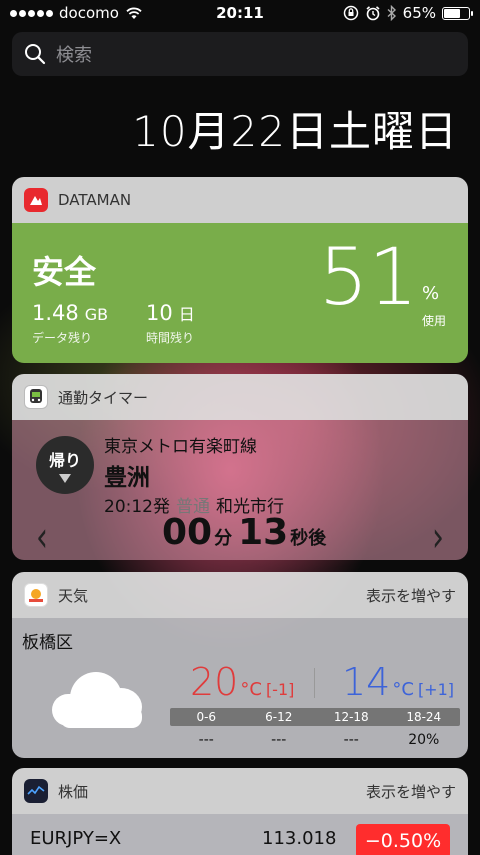 Image resolution: width=480 pixels, height=855 pixels. Describe the element at coordinates (403, 689) in the screenshot. I see `low-temp-unit: °C` at that location.